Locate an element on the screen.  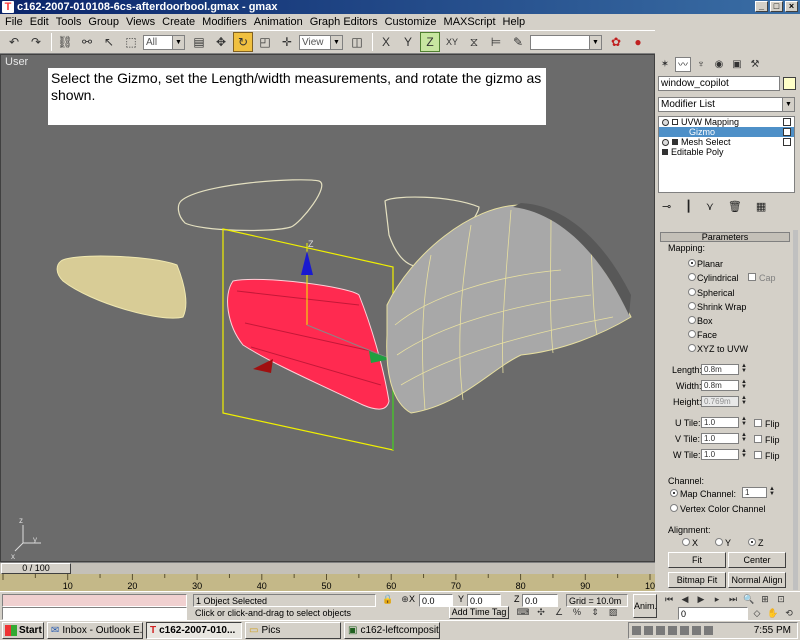
restrict-y-button: Y is located at coordinates (408, 42).